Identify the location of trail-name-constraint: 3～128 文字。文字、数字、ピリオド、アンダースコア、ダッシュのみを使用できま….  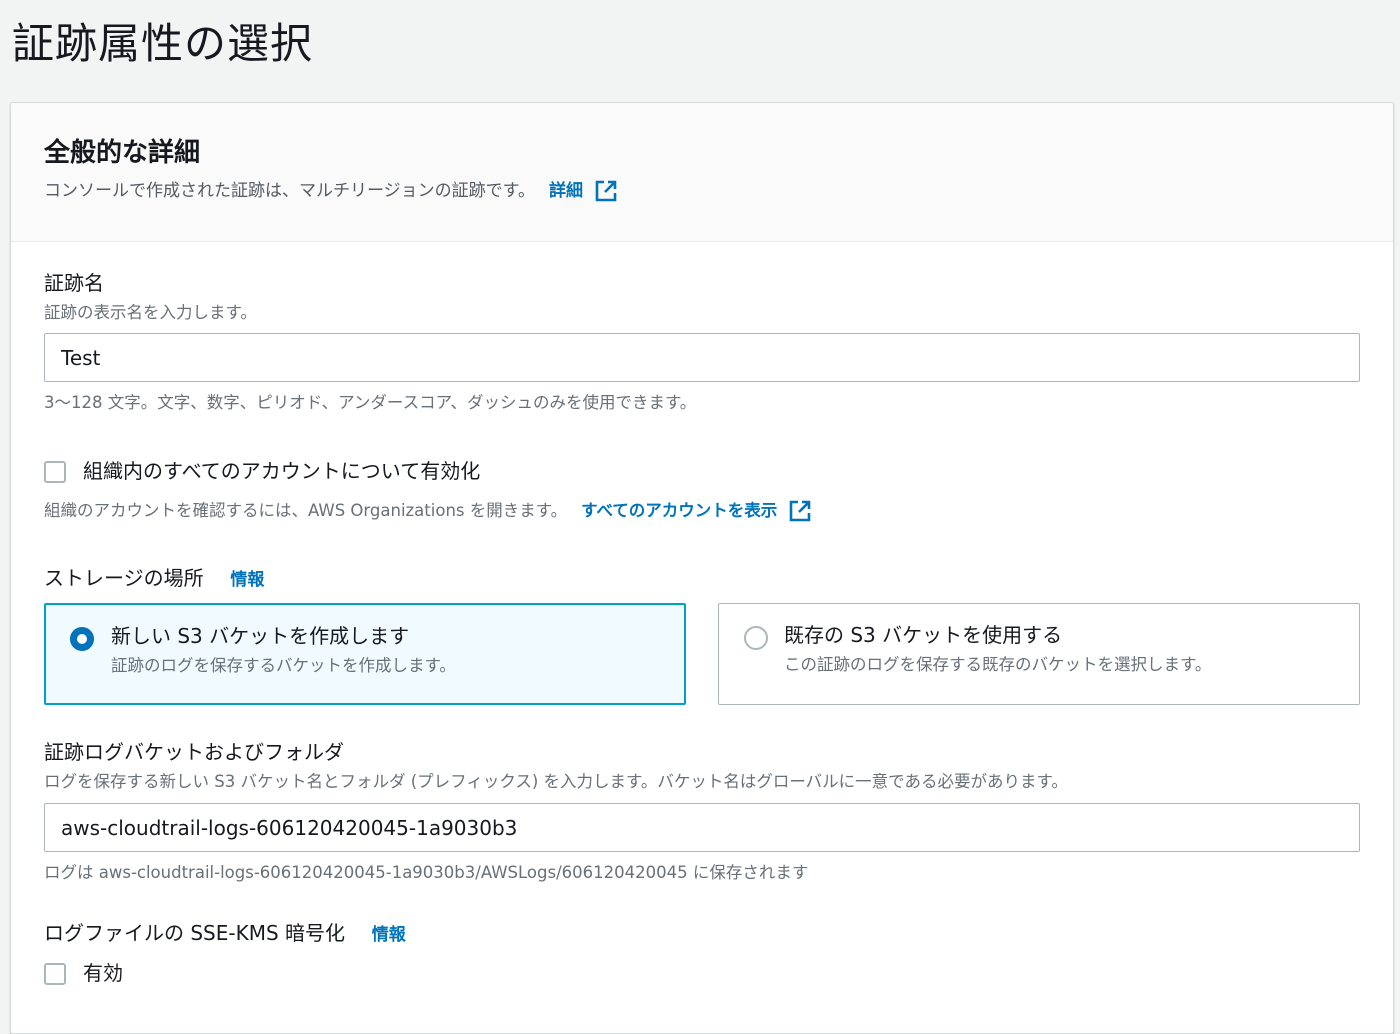
(370, 402).